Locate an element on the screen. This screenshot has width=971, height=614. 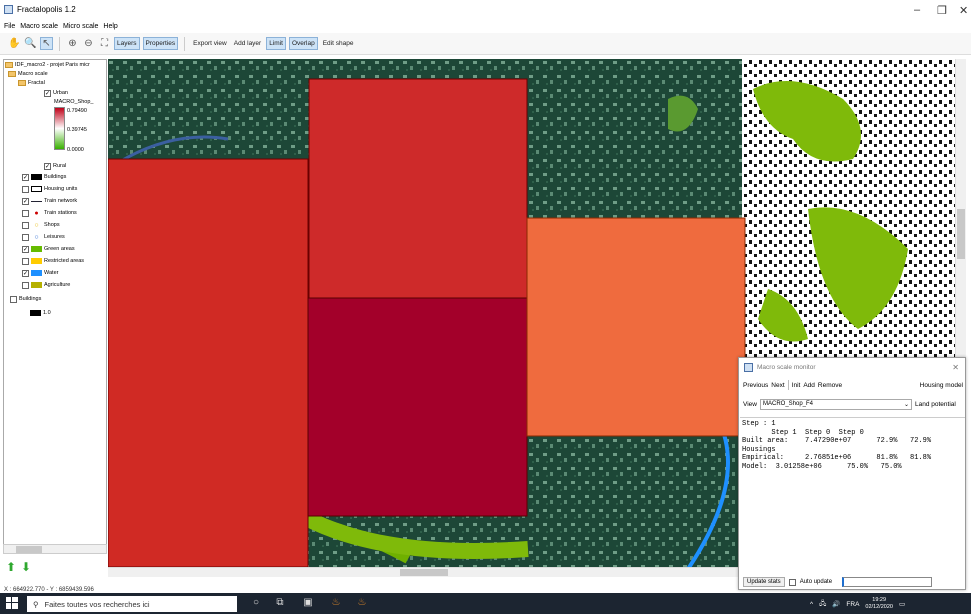
menu-file: File is located at coordinates (9, 26).